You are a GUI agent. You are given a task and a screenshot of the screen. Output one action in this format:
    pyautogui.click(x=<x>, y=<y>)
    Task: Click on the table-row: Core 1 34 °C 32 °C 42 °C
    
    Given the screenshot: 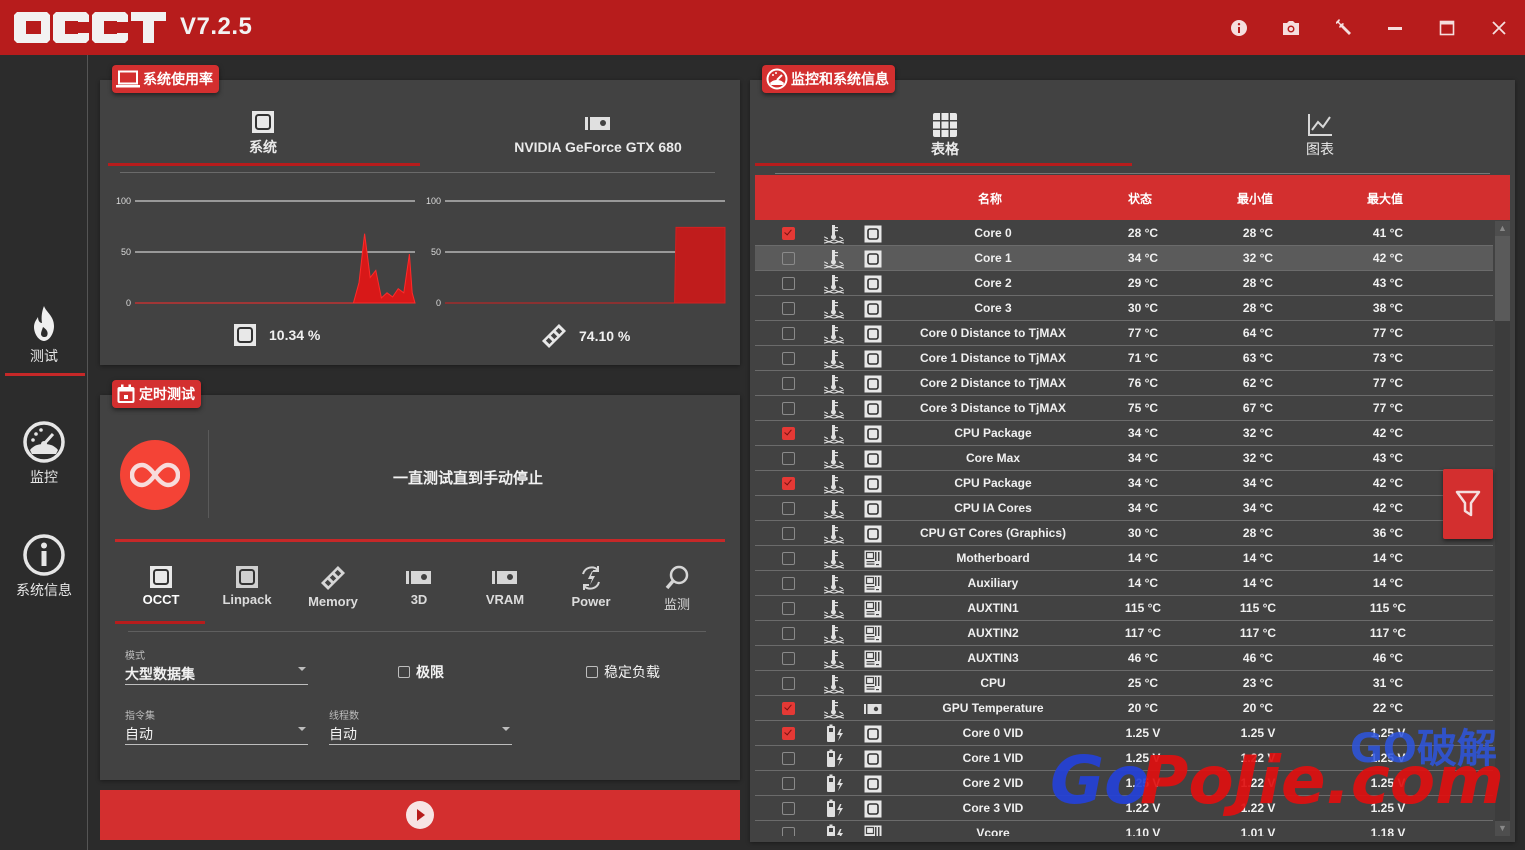 What is the action you would take?
    pyautogui.click(x=1124, y=258)
    